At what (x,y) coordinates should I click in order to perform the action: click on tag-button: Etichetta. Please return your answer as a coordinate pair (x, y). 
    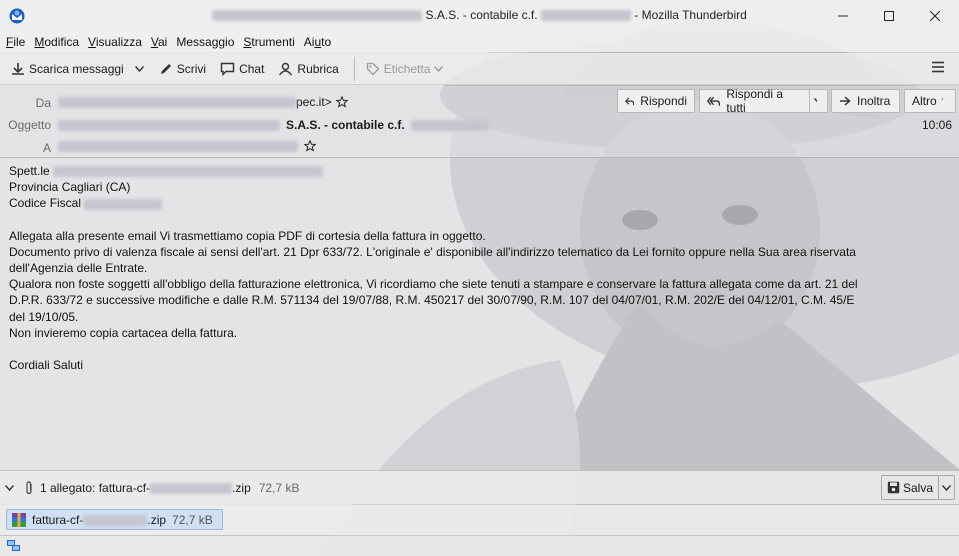
    Looking at the image, I should click on (407, 69).